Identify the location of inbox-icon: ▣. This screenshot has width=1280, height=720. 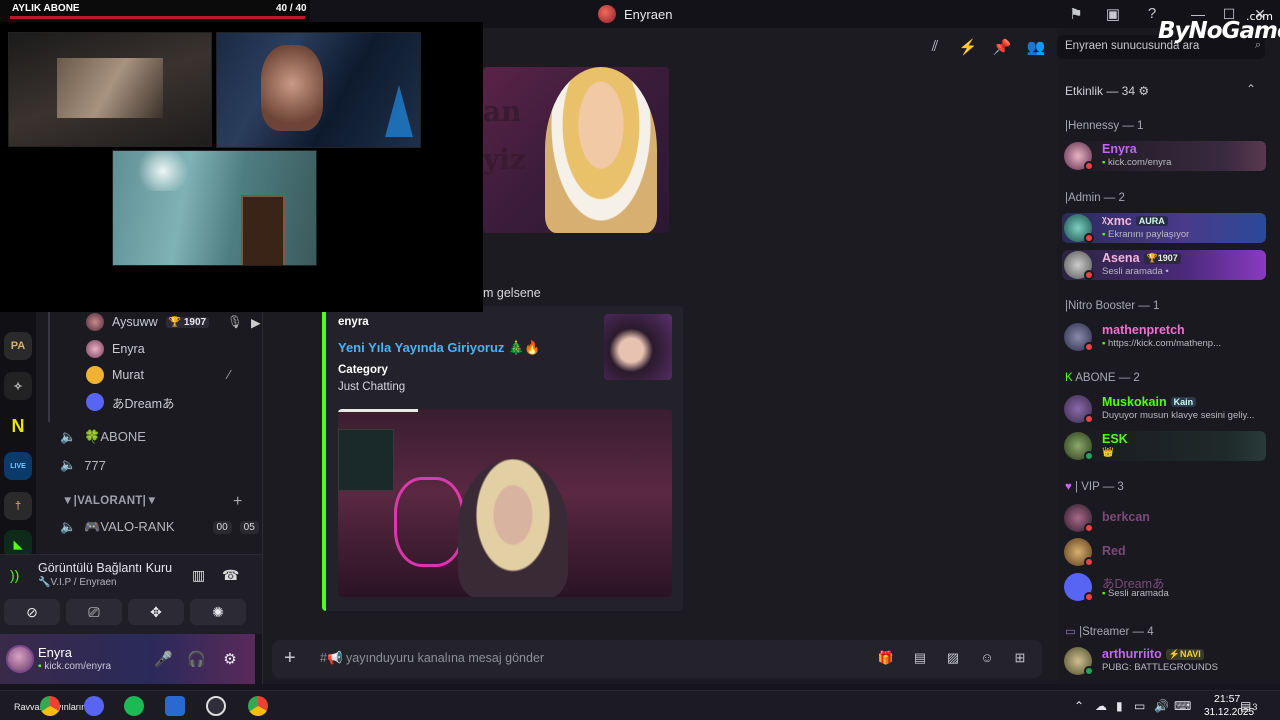
(1113, 15).